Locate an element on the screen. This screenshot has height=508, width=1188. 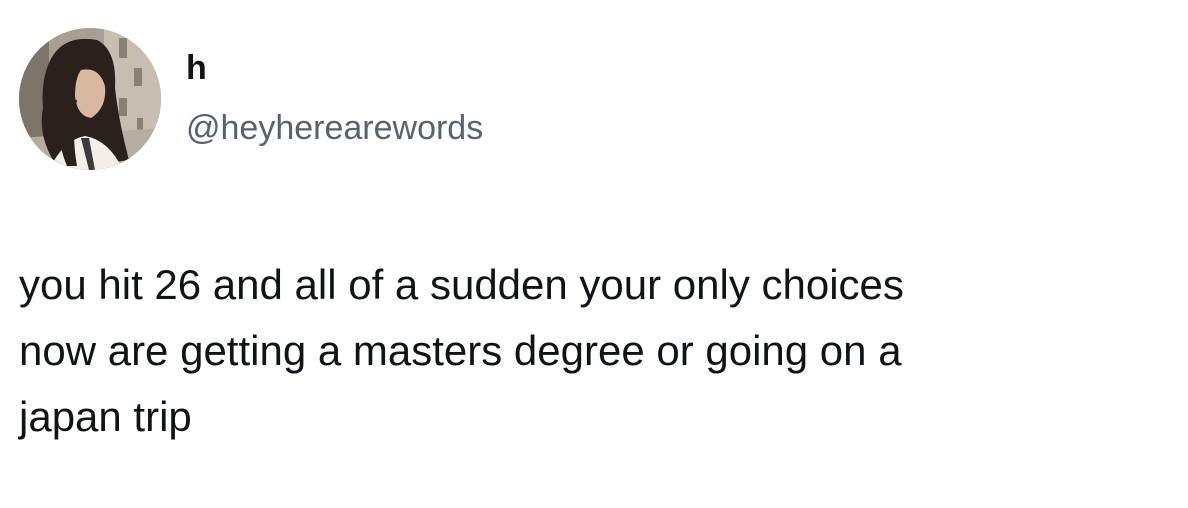
display-name: h is located at coordinates (196, 68).